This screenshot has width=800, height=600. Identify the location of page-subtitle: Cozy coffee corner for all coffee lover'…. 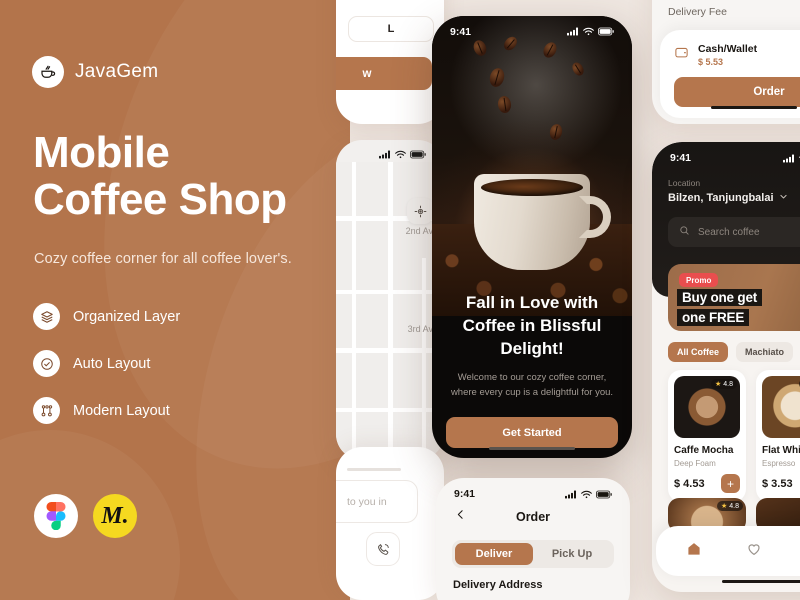
(163, 259).